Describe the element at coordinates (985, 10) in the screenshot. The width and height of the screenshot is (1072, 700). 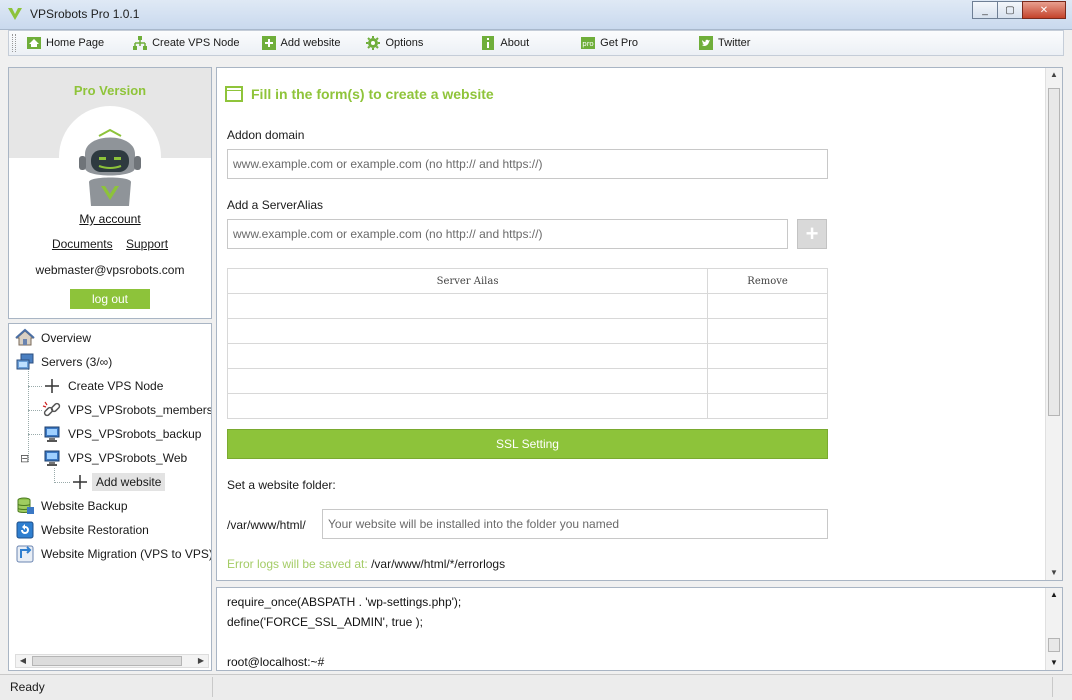
I see `minimize-button: _` at that location.